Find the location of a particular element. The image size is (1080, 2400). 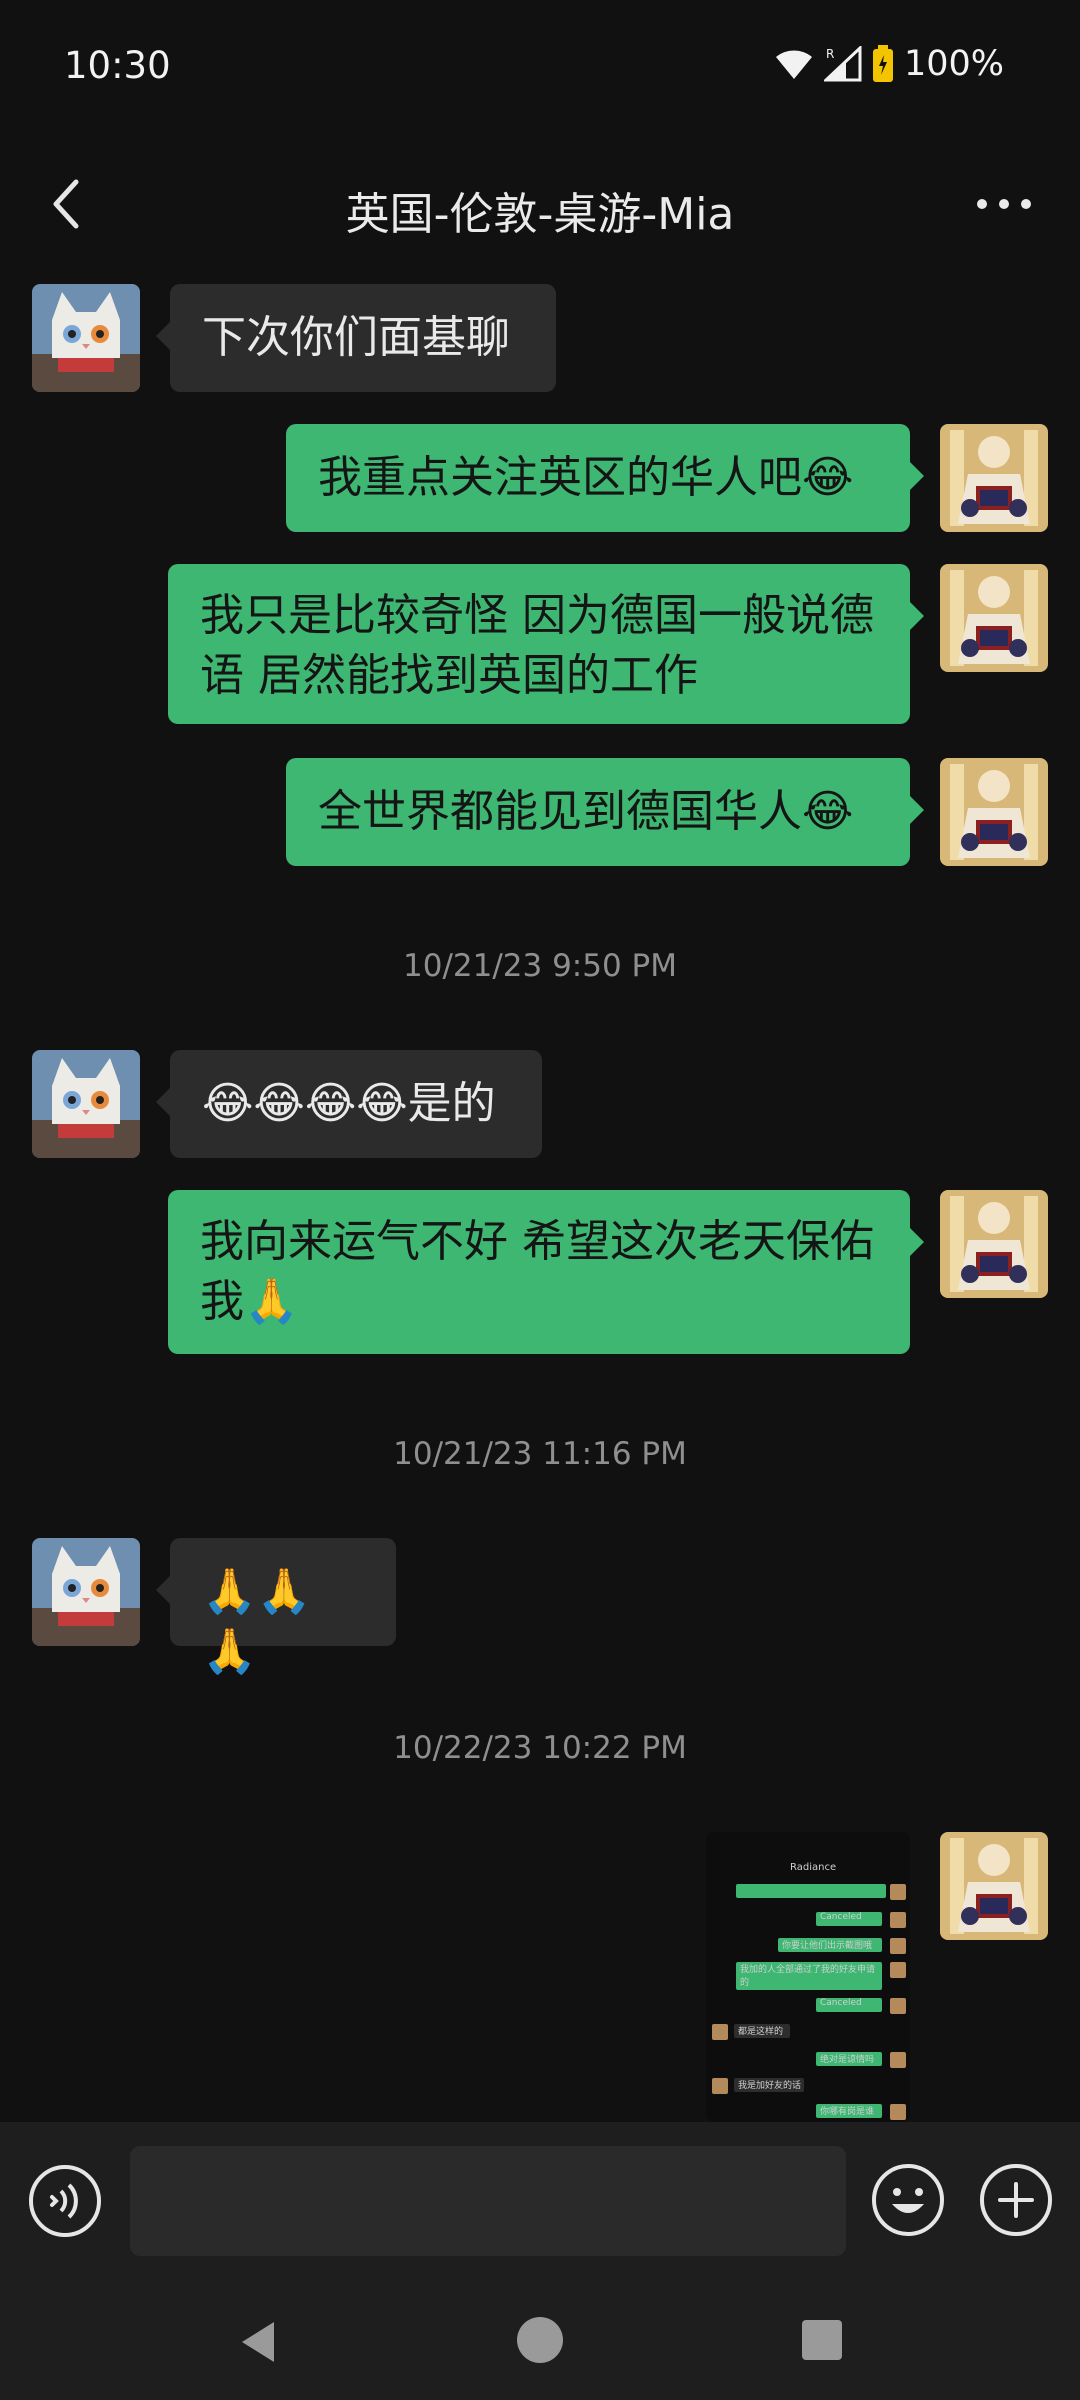

outgoing-message: 我只是比较奇怪 因为德国一般说德 语 居然能找到英国的工作 is located at coordinates (546, 644).